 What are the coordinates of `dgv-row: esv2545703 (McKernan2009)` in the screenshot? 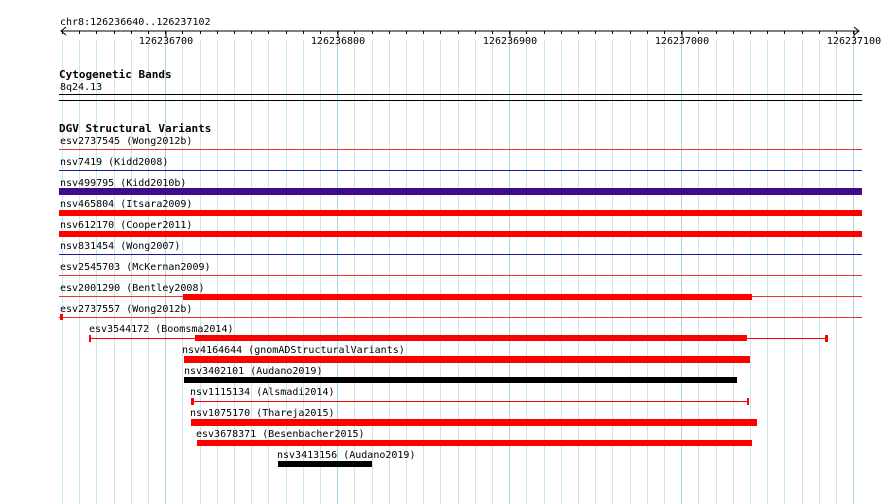 It's located at (460, 269).